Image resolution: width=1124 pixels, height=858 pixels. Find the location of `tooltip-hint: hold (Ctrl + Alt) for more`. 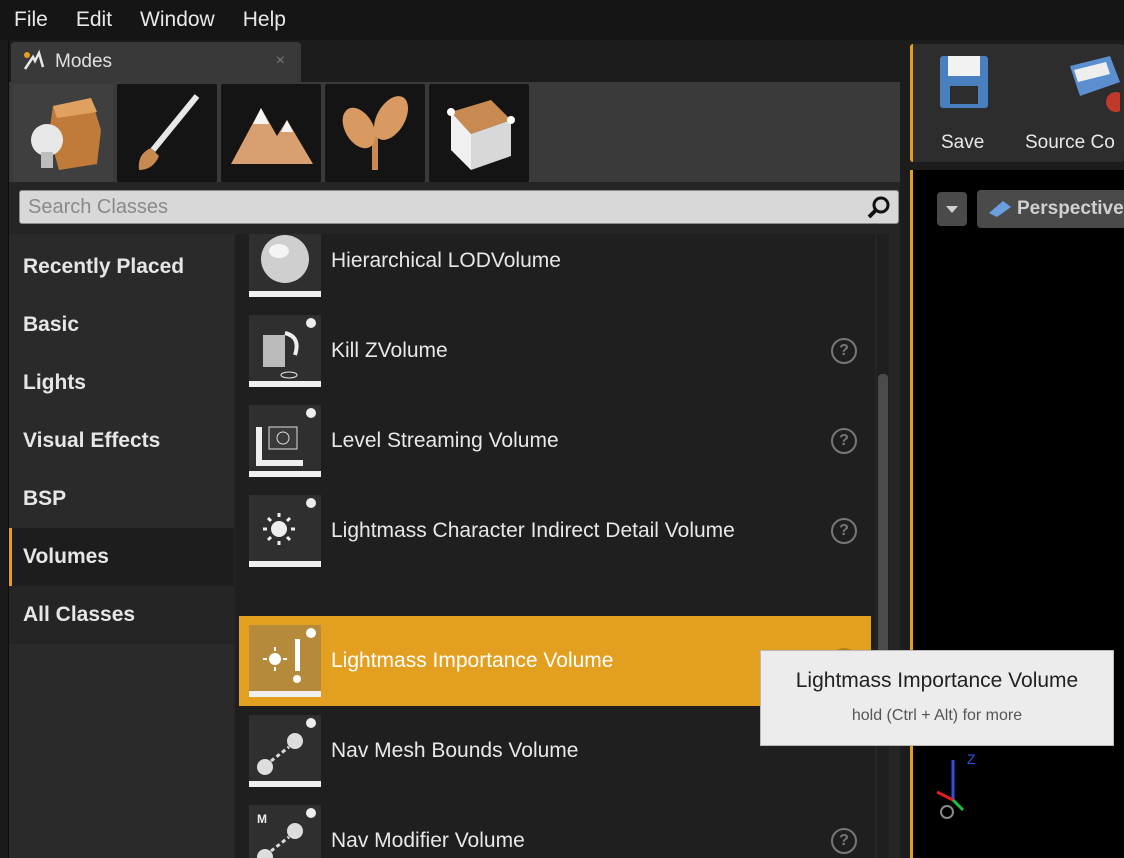

tooltip-hint: hold (Ctrl + Alt) for more is located at coordinates (937, 715).